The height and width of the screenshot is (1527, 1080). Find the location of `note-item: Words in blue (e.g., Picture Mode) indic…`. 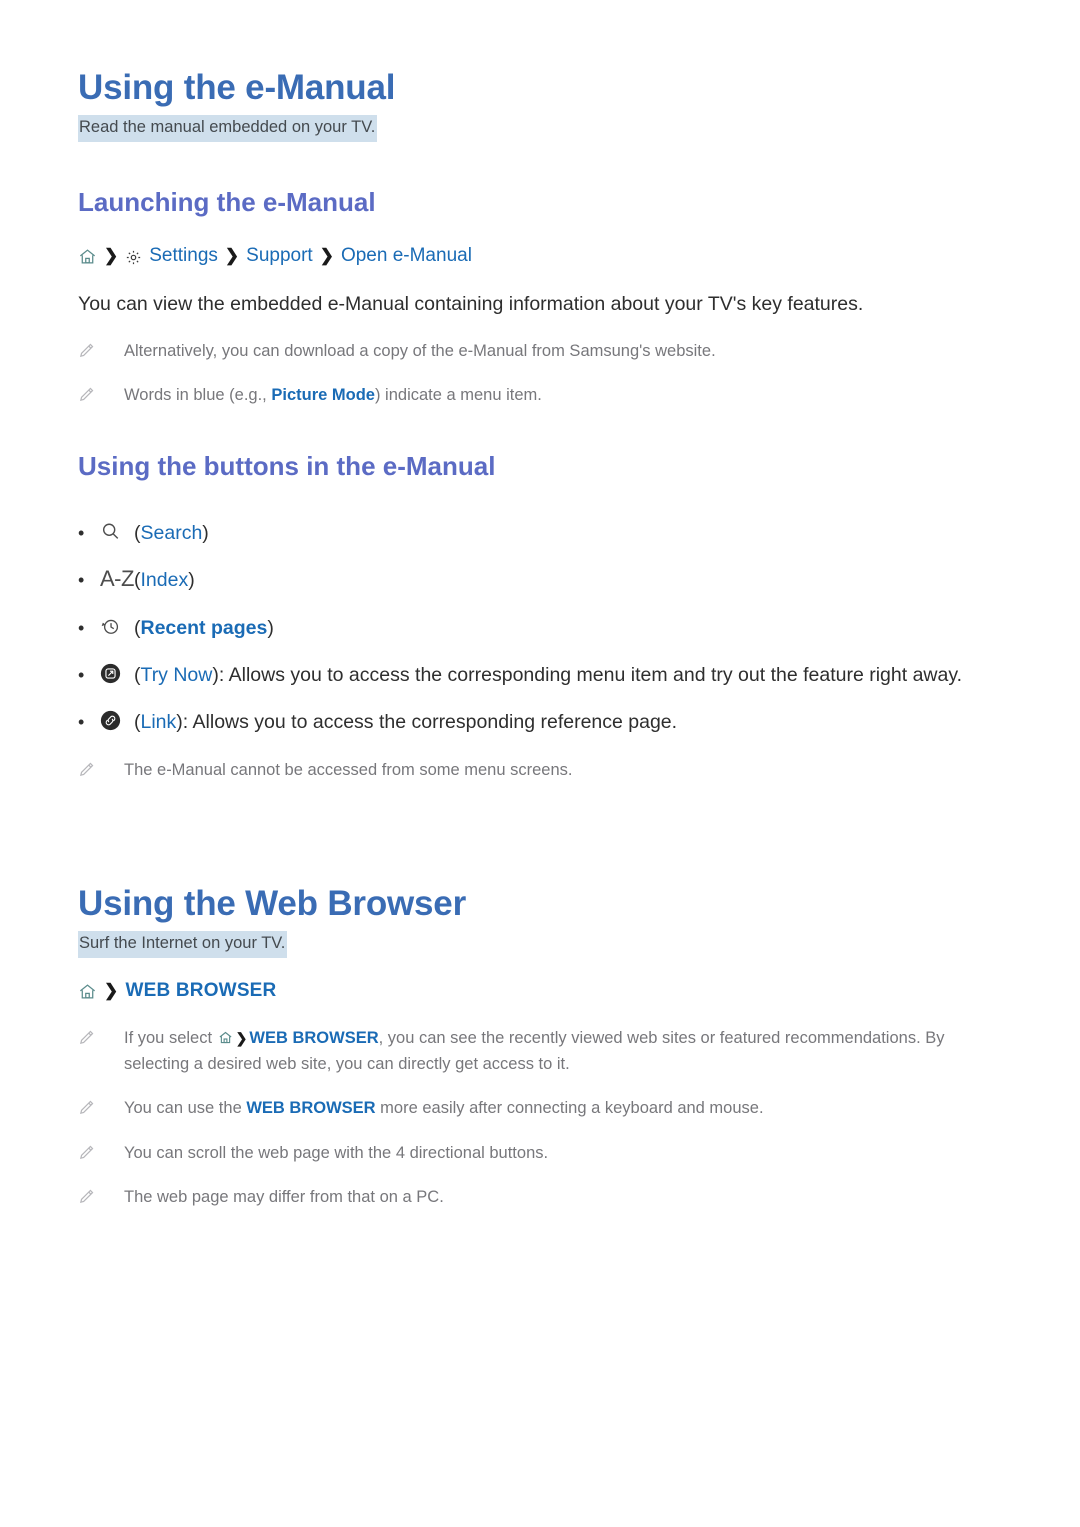

note-item: Words in blue (e.g., Picture Mode) indic… is located at coordinates (540, 396).